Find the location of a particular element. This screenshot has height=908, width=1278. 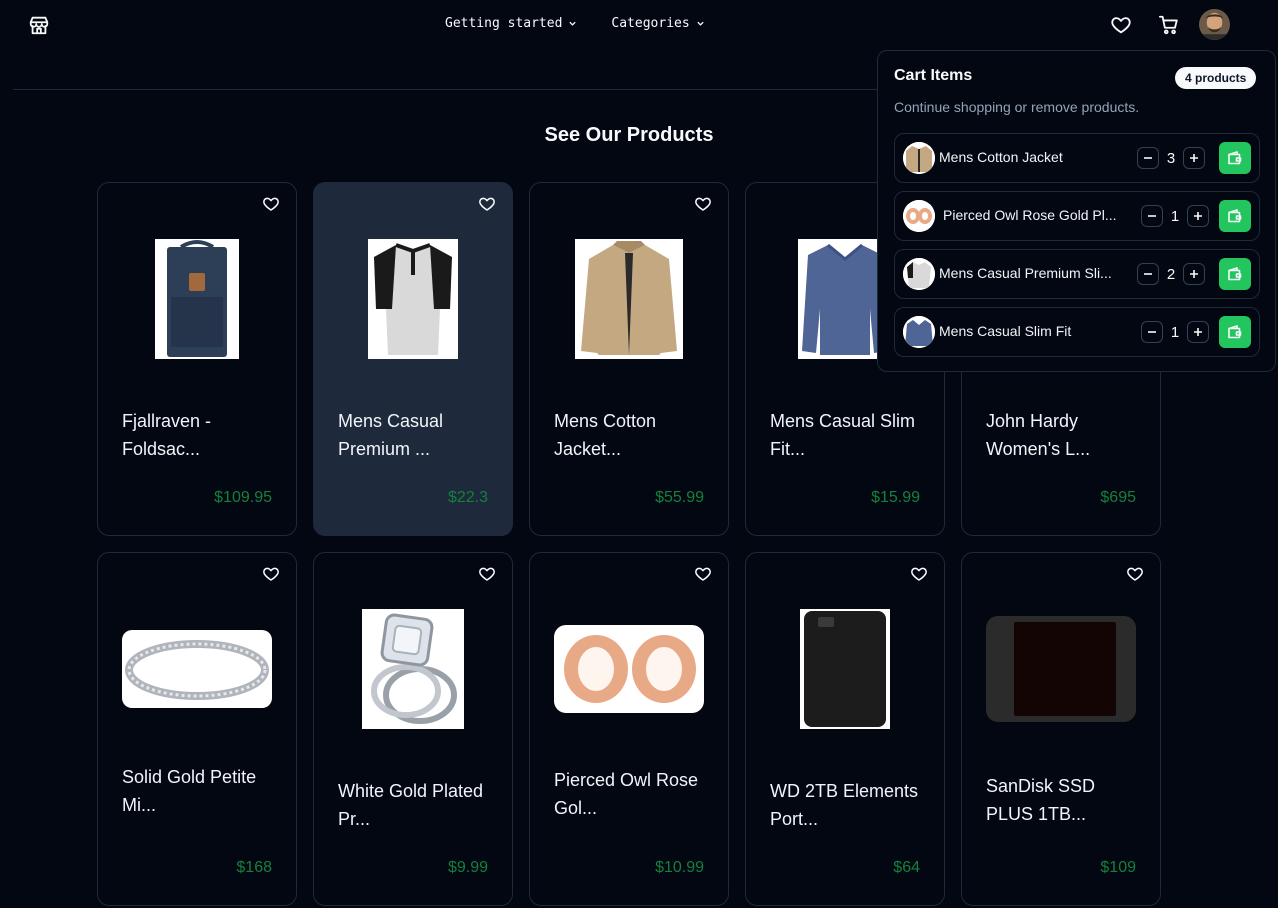

cart-item: Pierced Owl Rose Gold Pl... 1 is located at coordinates (1077, 216).